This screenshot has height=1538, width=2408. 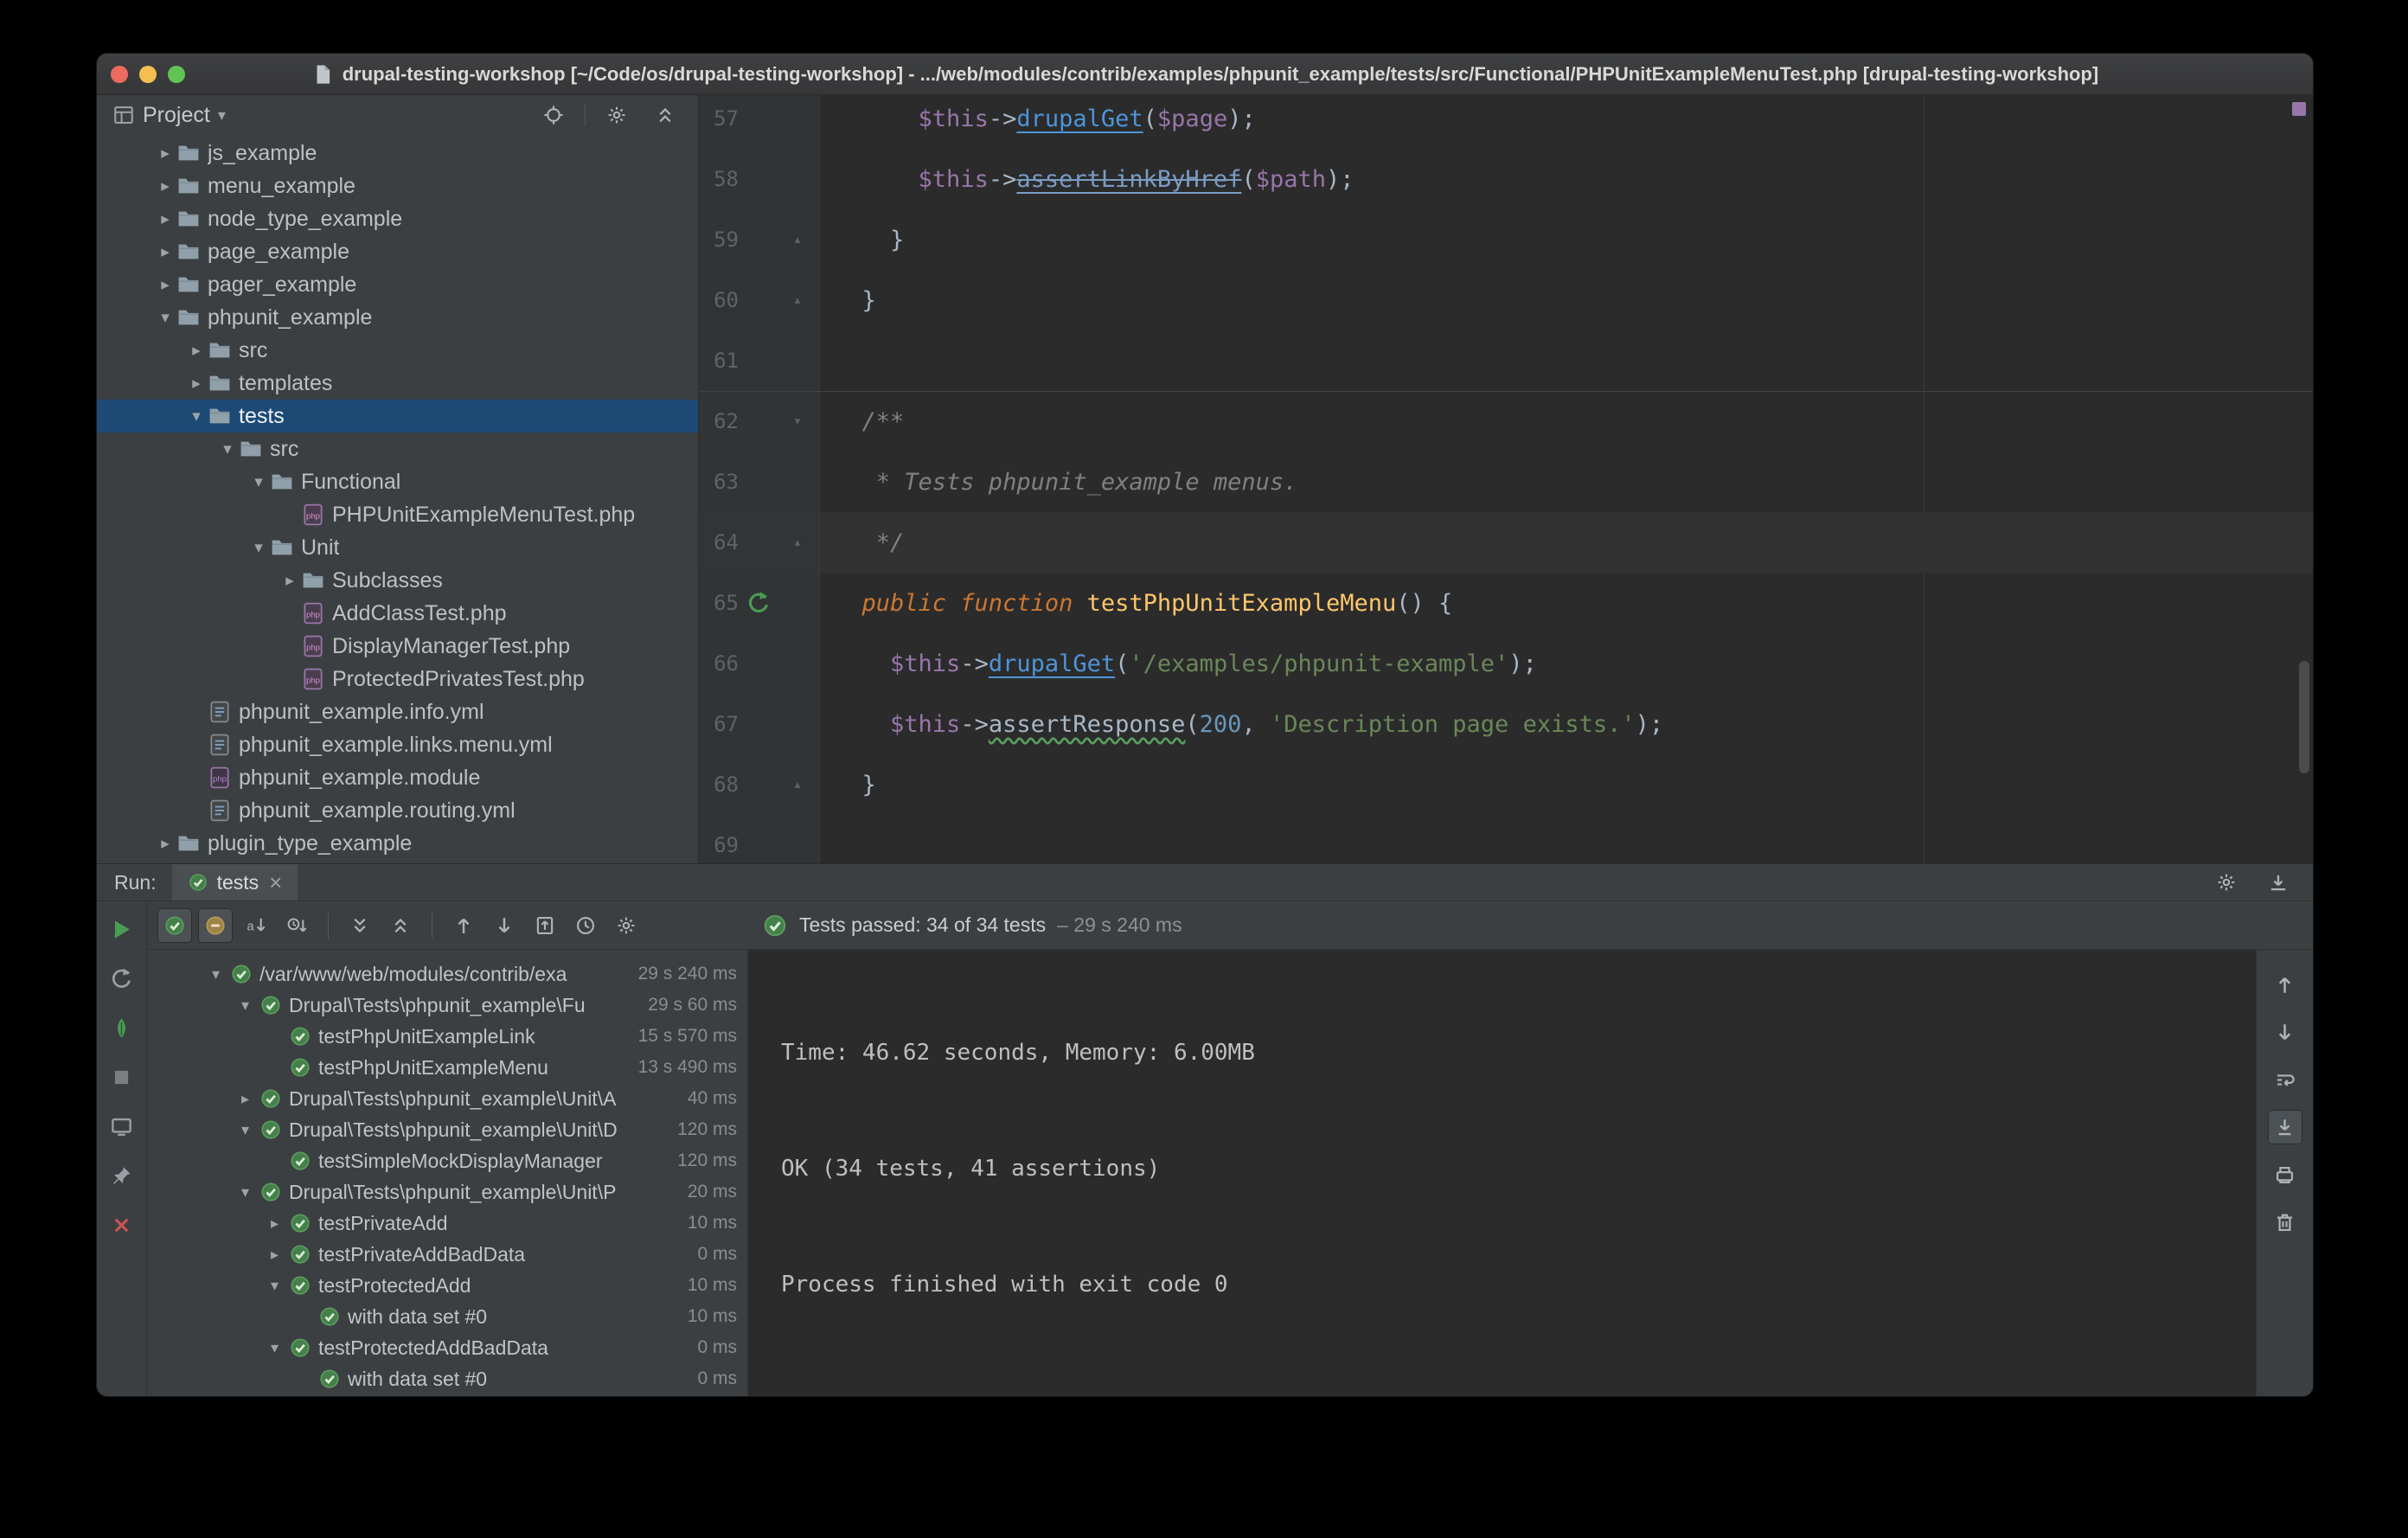 I want to click on test-tree-item: ▾ testProtectedAdd 10 ms, so click(x=447, y=1285).